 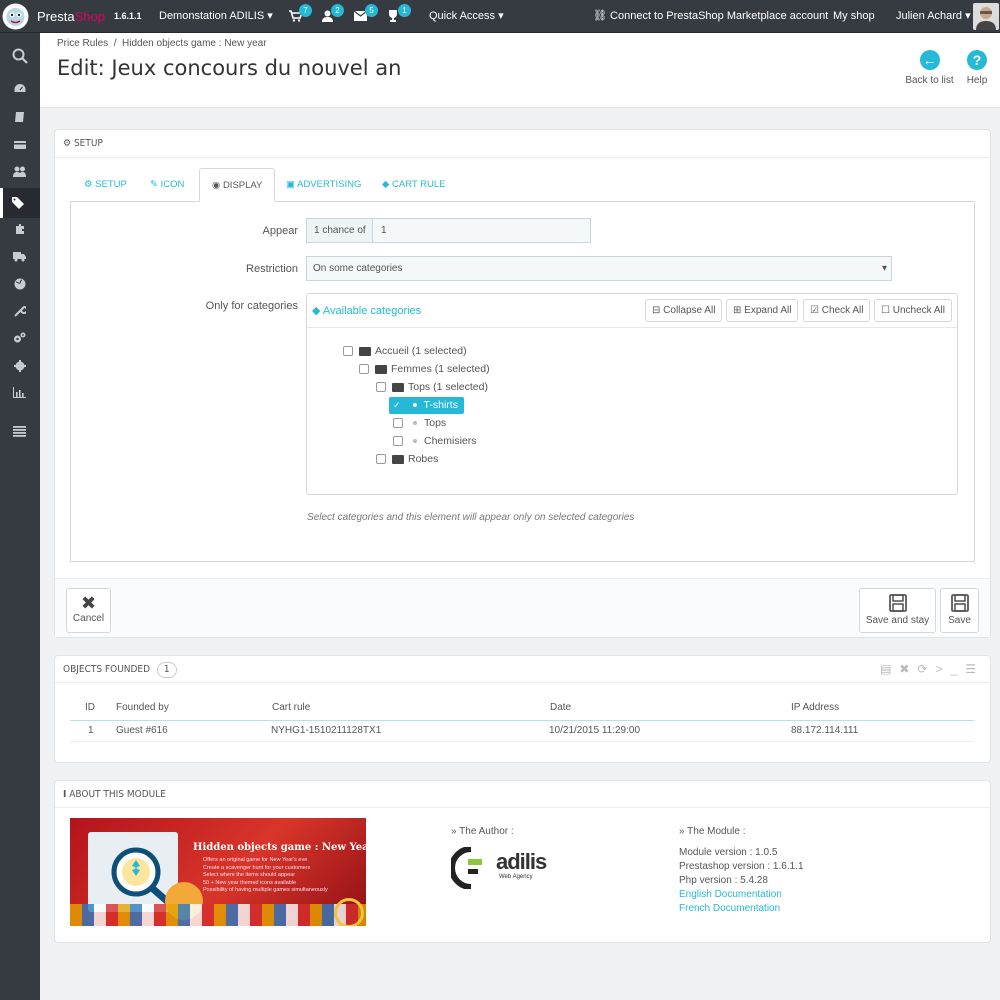 What do you see at coordinates (600, 16) in the screenshot?
I see `link-icon: ⛓` at bounding box center [600, 16].